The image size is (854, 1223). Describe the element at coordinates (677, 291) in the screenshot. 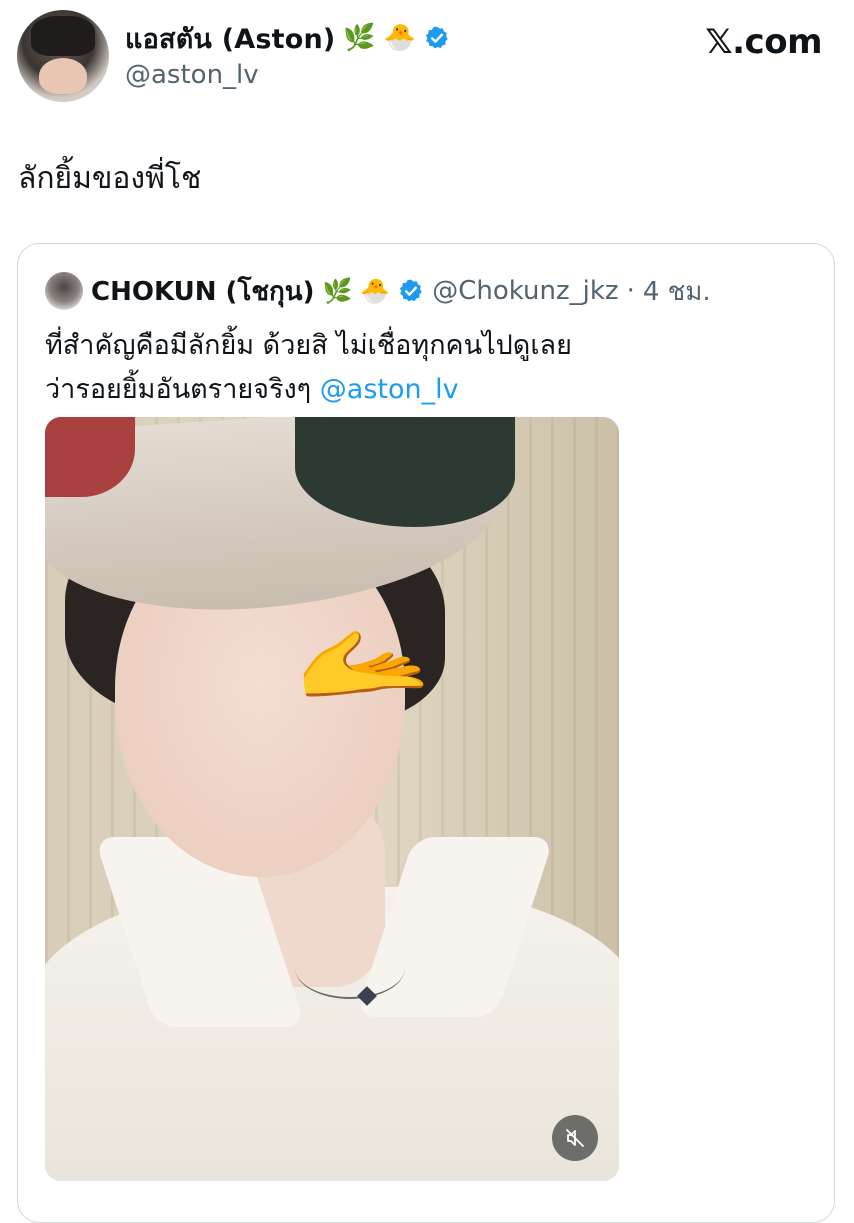

I see `quoted-timestamp: 4 ชม.` at that location.